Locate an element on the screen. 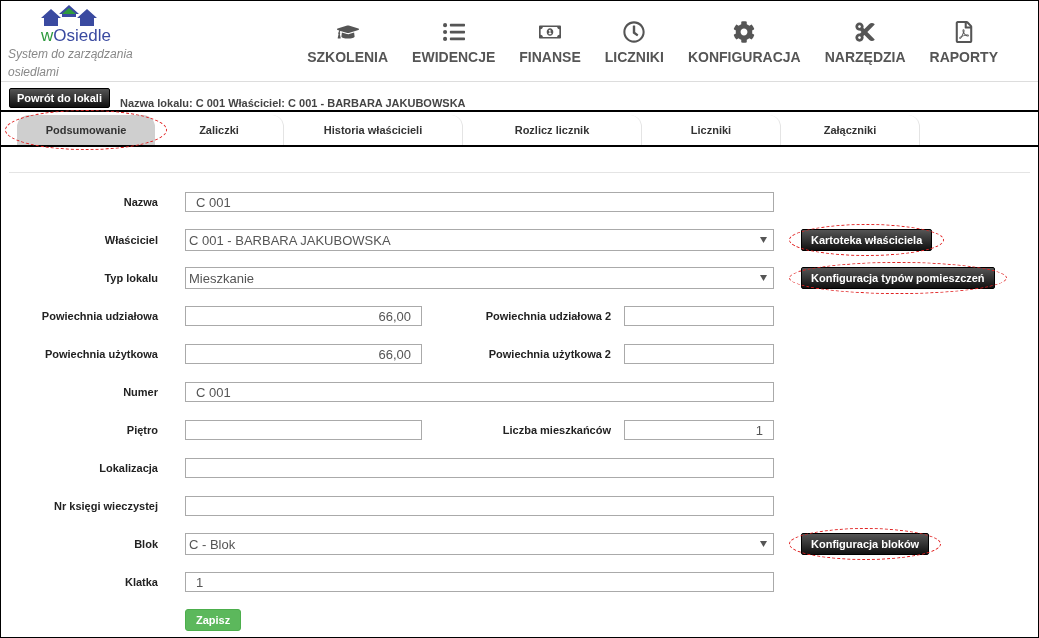 This screenshot has width=1039, height=638. field-label: Powiechnia użytkowa is located at coordinates (100, 354).